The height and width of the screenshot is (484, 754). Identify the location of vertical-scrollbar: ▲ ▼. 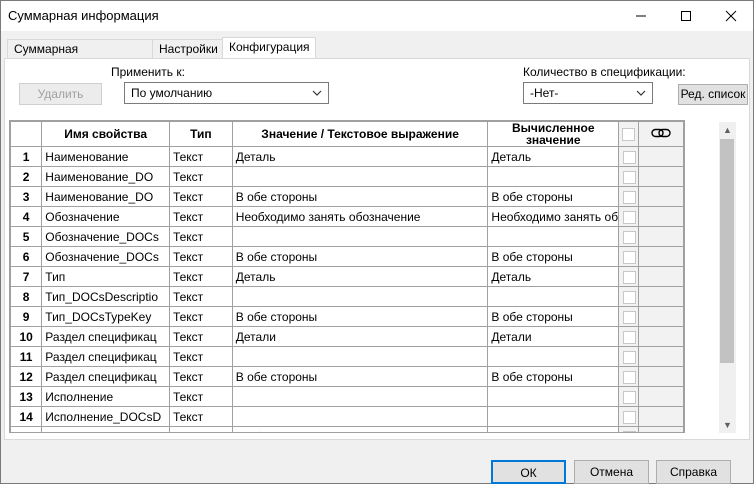
(727, 277).